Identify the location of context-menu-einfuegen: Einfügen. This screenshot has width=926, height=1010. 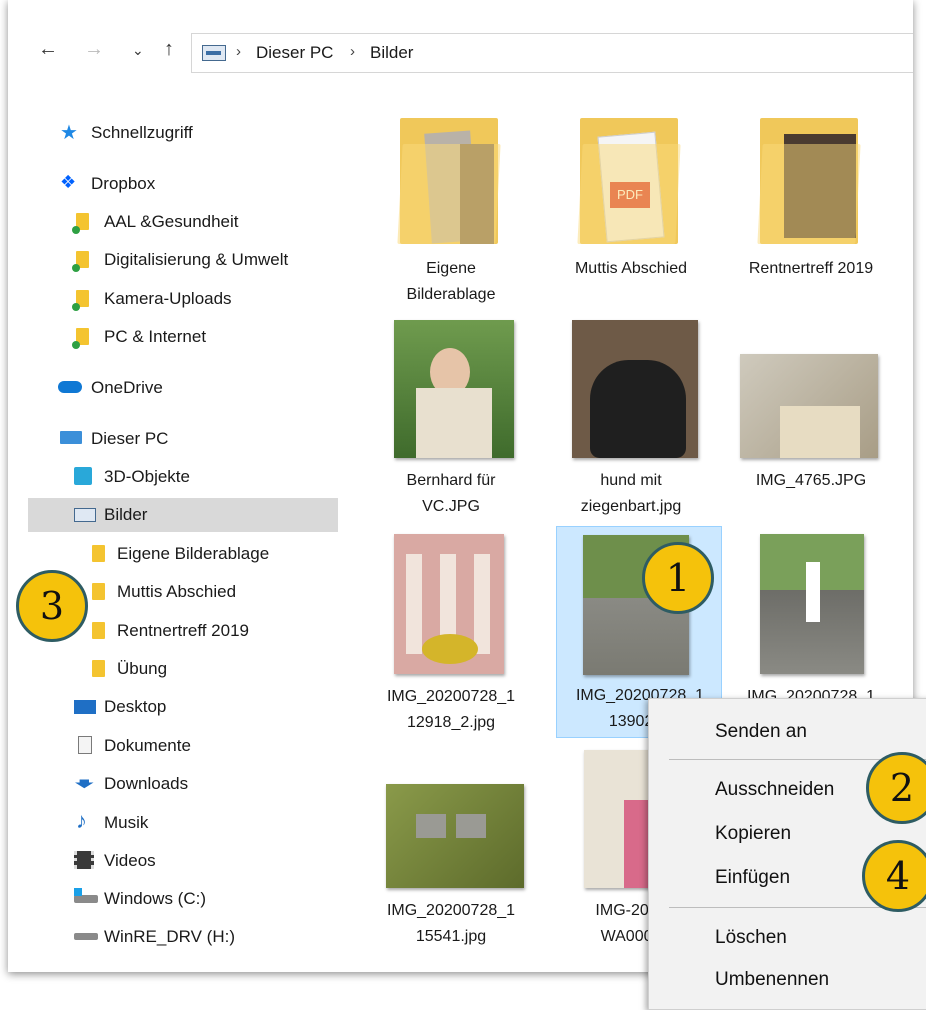
(752, 878).